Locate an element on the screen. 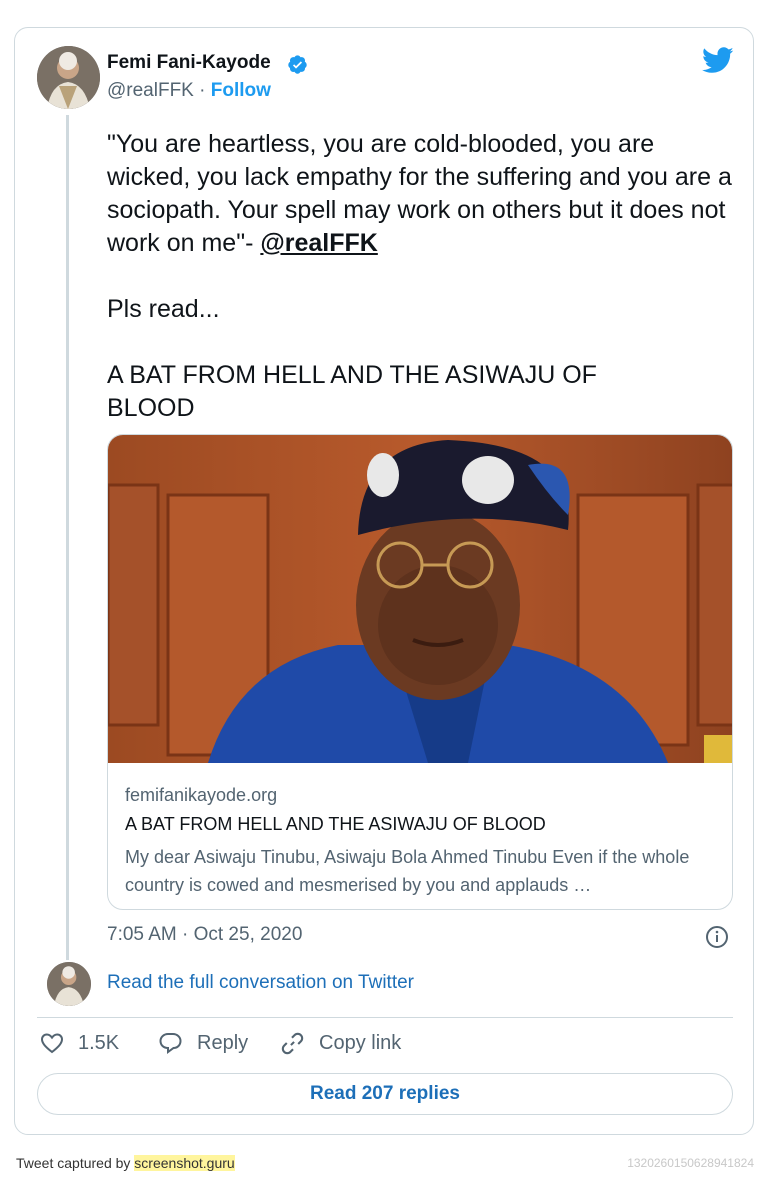  link-domain: femifanikayode.org is located at coordinates (201, 795).